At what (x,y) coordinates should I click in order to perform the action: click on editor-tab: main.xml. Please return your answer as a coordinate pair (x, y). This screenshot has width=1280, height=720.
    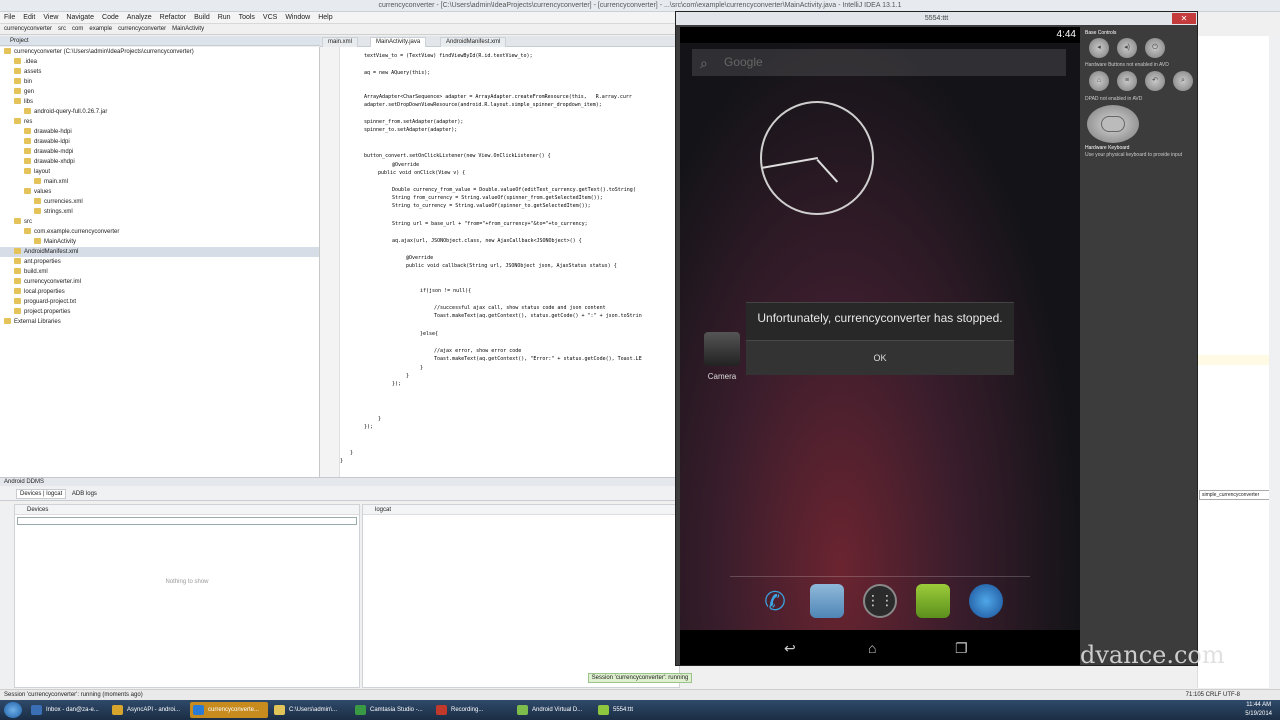
    Looking at the image, I should click on (340, 42).